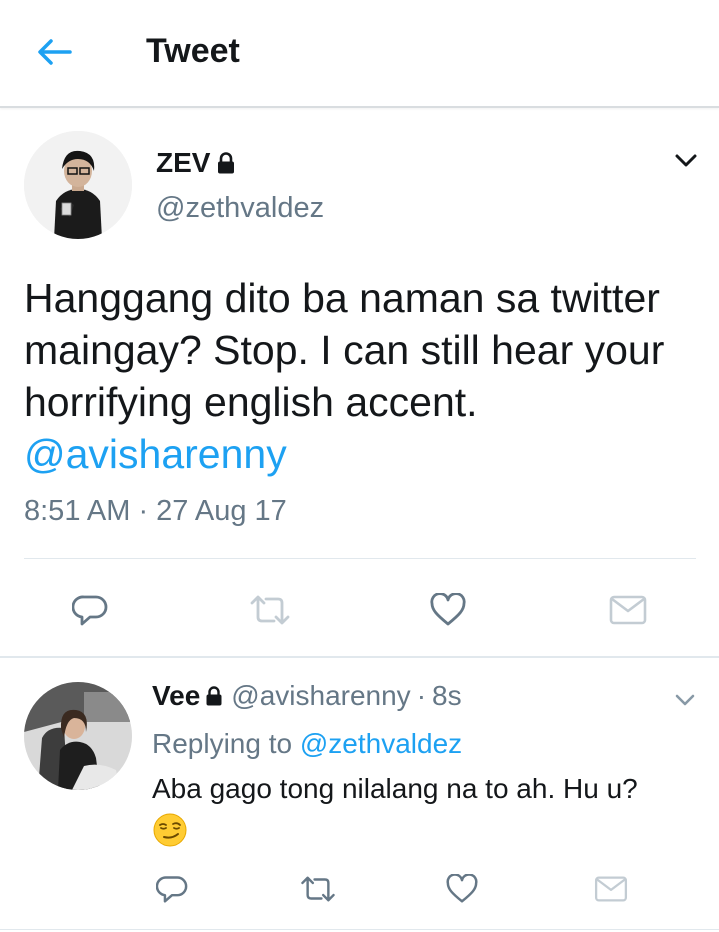  Describe the element at coordinates (183, 163) in the screenshot. I see `author-name: ZEV` at that location.